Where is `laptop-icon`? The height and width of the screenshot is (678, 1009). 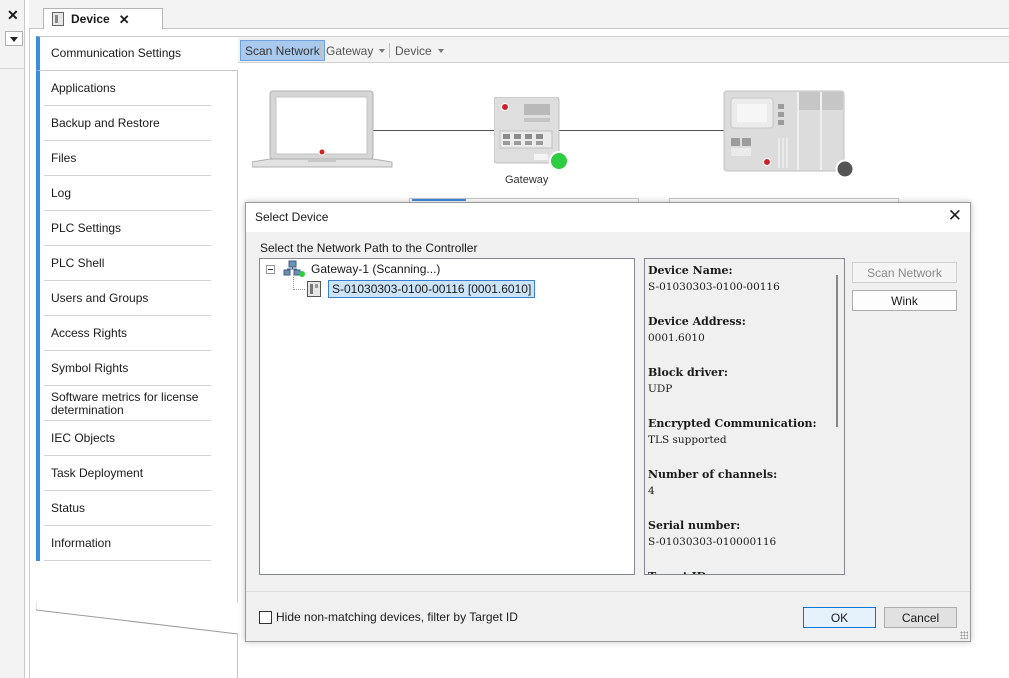
laptop-icon is located at coordinates (323, 131).